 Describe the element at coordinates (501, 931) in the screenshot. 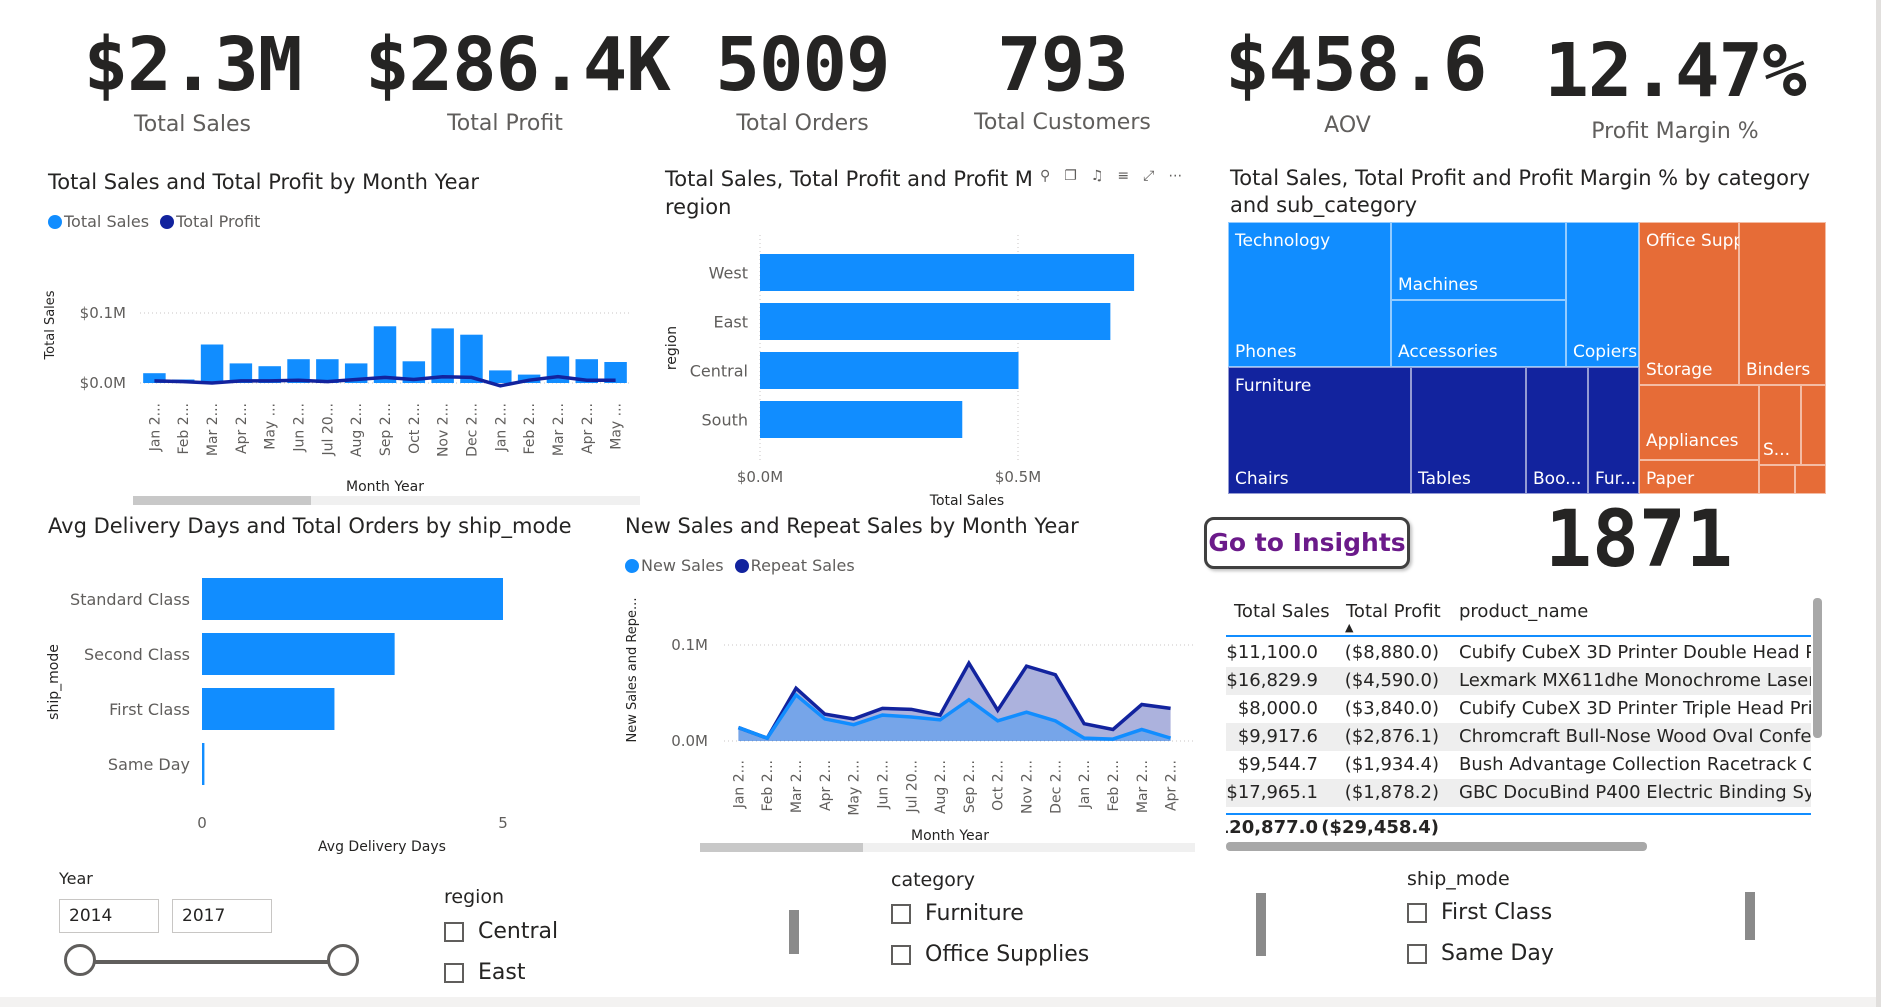

I see `slicer-option-central: Central` at that location.